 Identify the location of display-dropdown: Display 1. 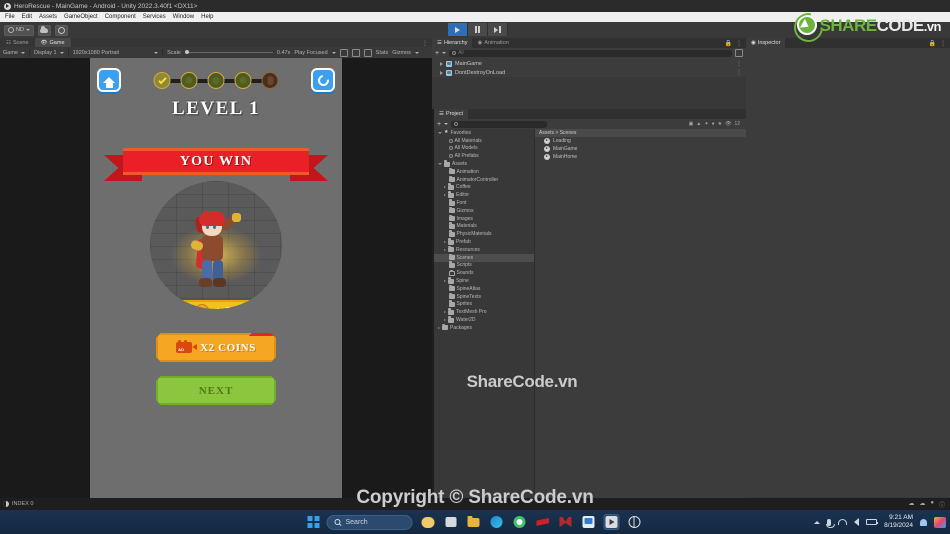
(49, 53).